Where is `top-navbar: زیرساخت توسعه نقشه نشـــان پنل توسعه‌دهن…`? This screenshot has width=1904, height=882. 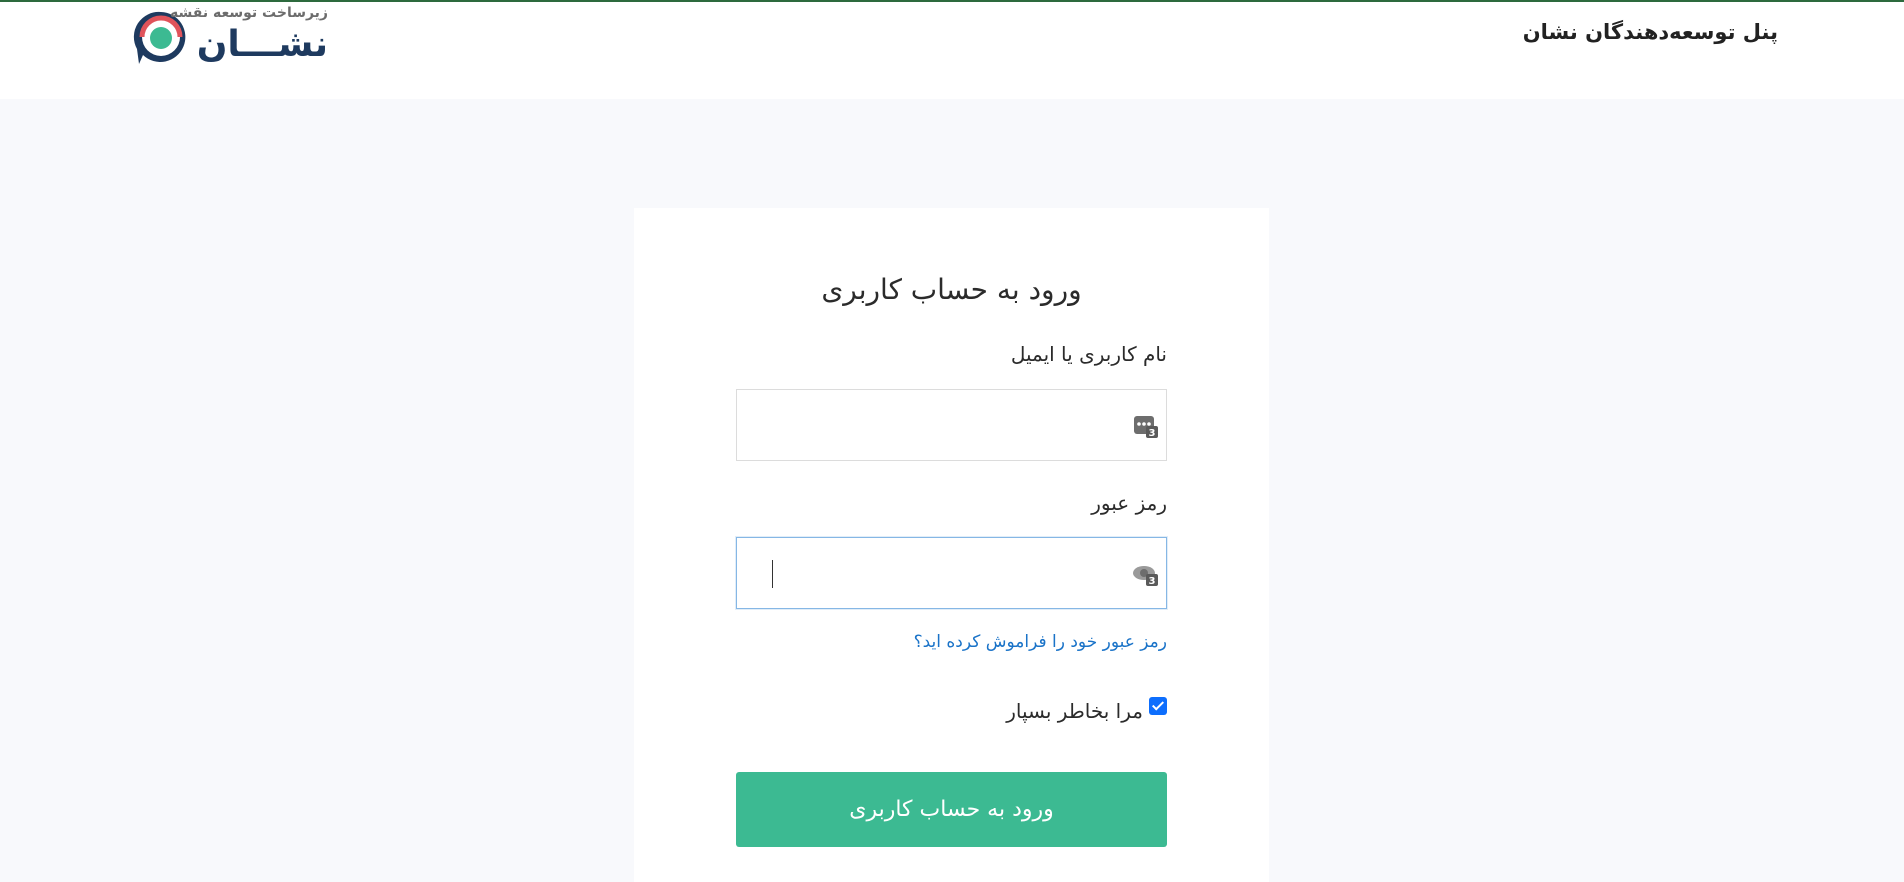 top-navbar: زیرساخت توسعه نقشه نشـــان پنل توسعه‌دهن… is located at coordinates (952, 49).